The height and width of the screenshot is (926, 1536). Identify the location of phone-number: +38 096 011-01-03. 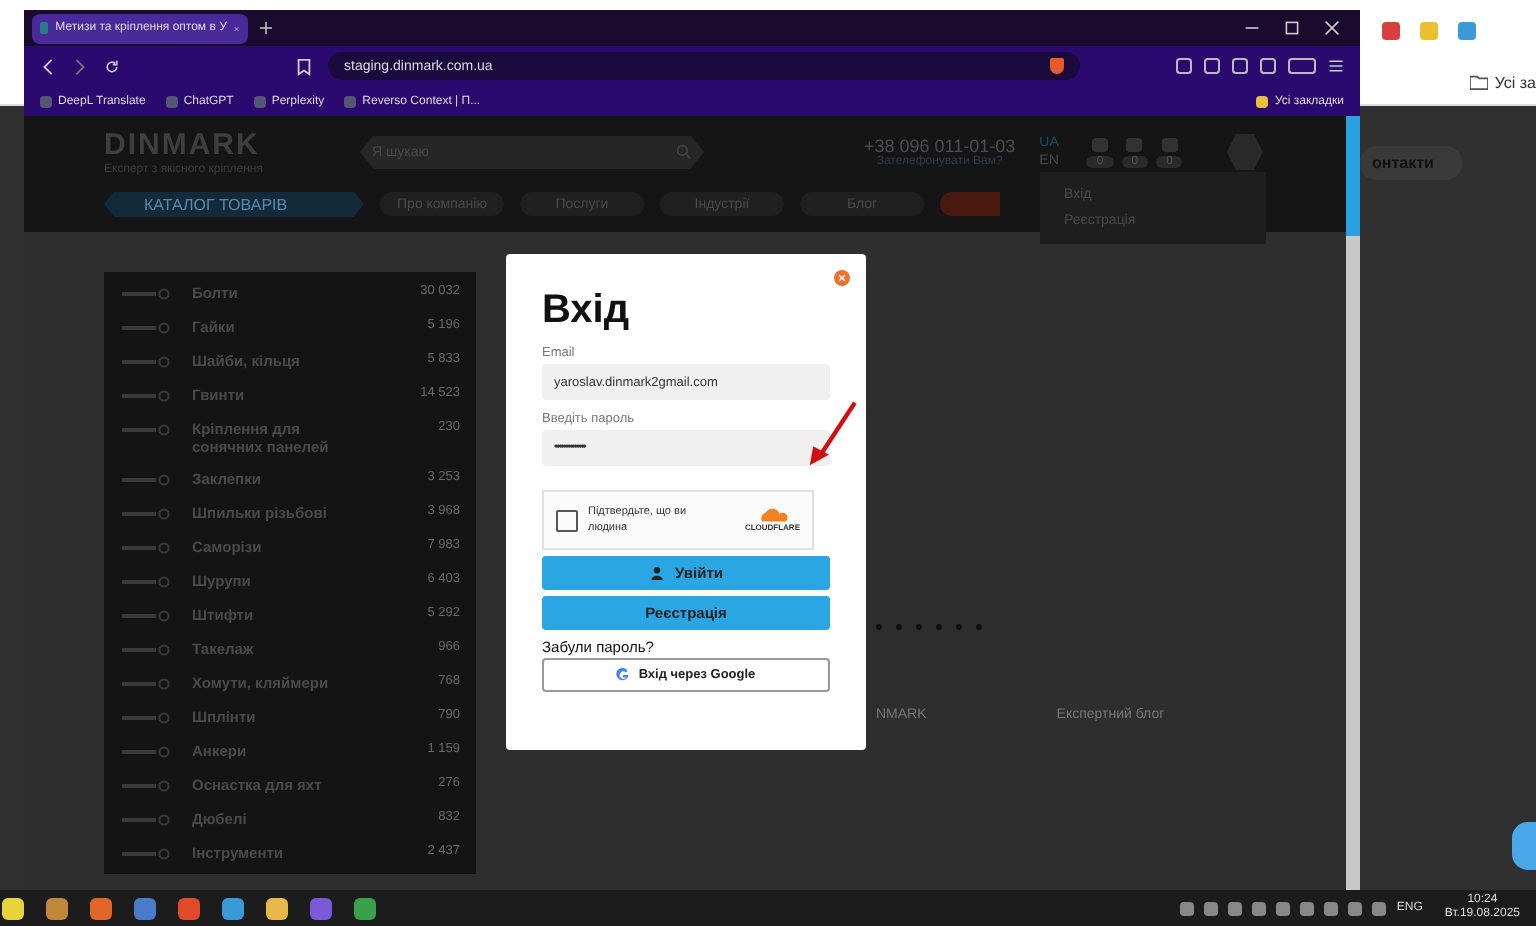
(940, 146).